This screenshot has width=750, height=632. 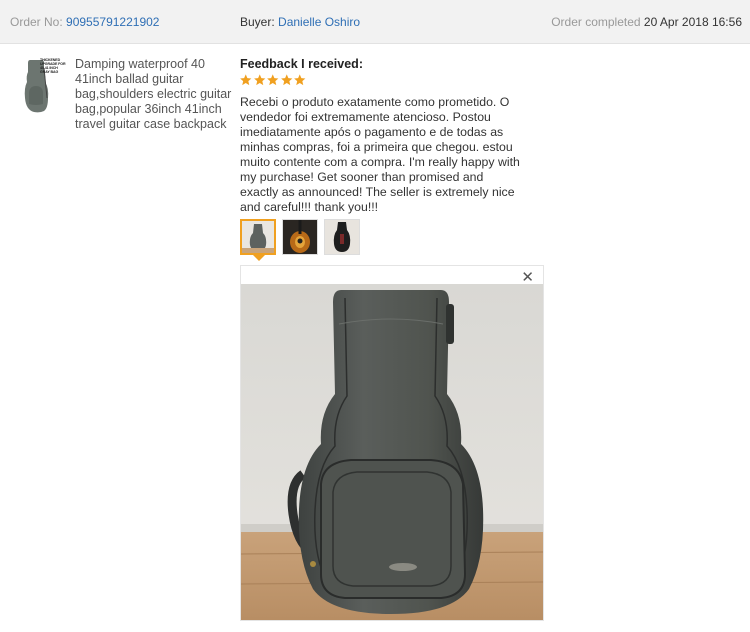 I want to click on order-no-link: 90955791221902, so click(x=112, y=22).